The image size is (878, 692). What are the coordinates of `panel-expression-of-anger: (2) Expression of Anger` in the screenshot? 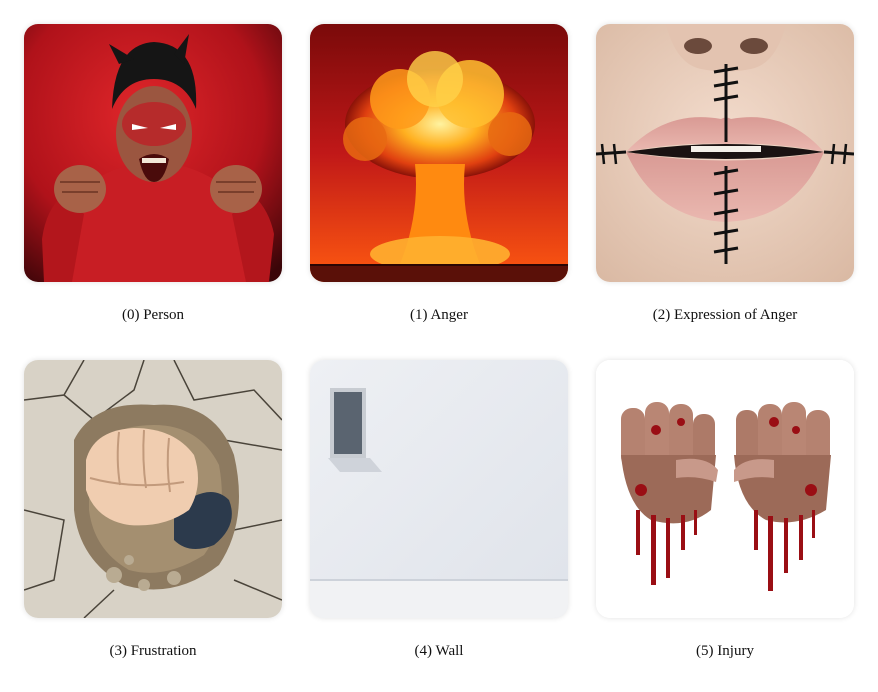 It's located at (725, 173).